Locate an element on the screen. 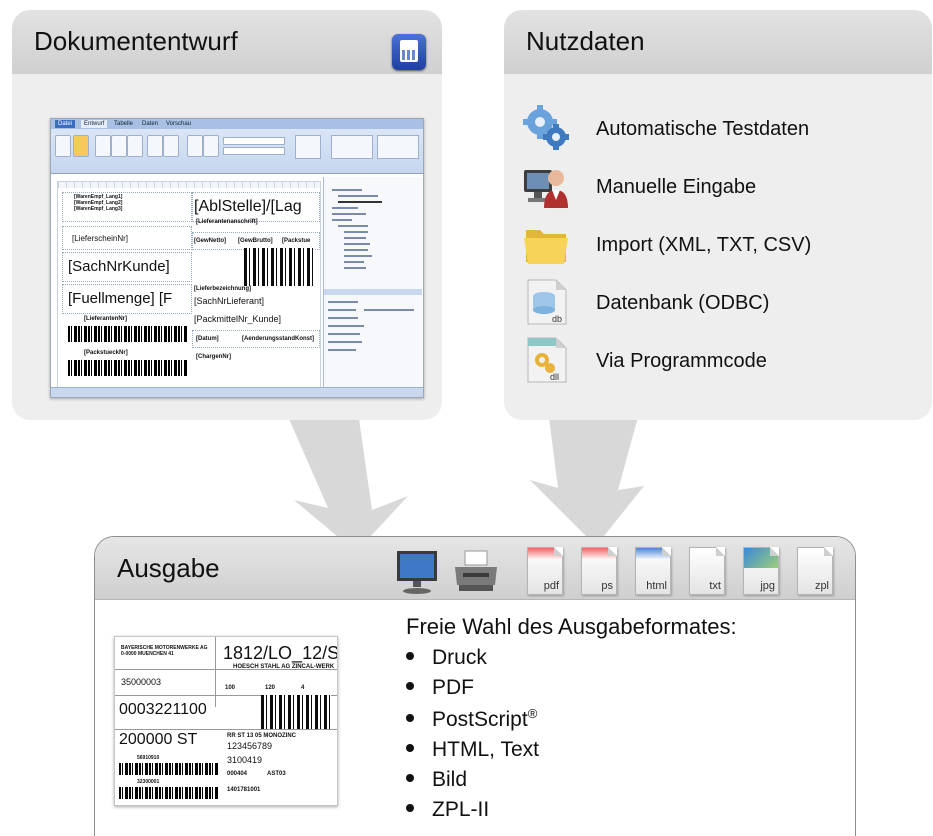  label-d1: 000404 is located at coordinates (237, 774).